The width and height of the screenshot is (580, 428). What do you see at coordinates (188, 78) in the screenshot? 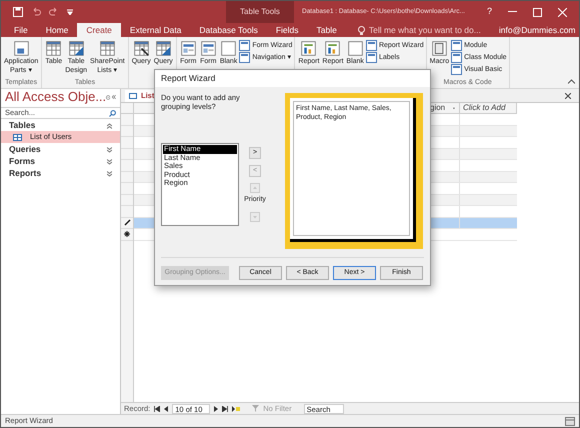
I see `dialog-title: Report Wizard` at bounding box center [188, 78].